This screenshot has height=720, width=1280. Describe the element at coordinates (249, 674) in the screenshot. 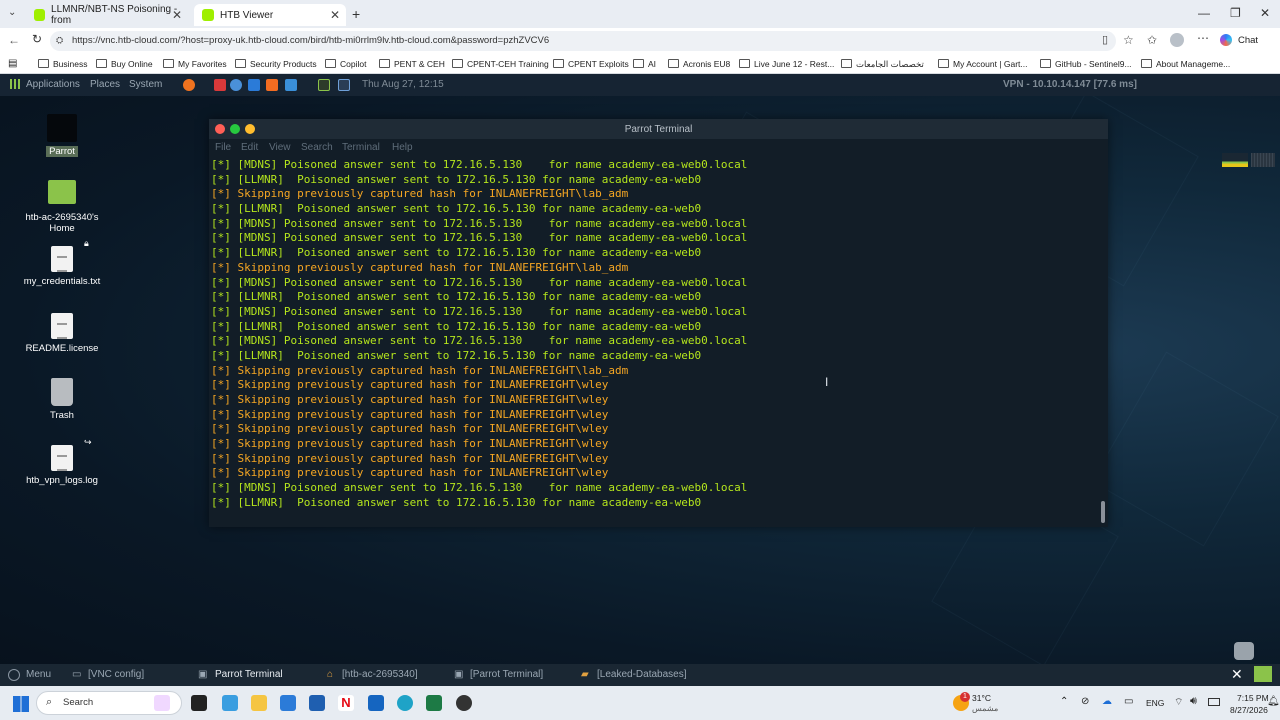

I see `taskbar-parrot-terminal: Parrot Terminal` at that location.